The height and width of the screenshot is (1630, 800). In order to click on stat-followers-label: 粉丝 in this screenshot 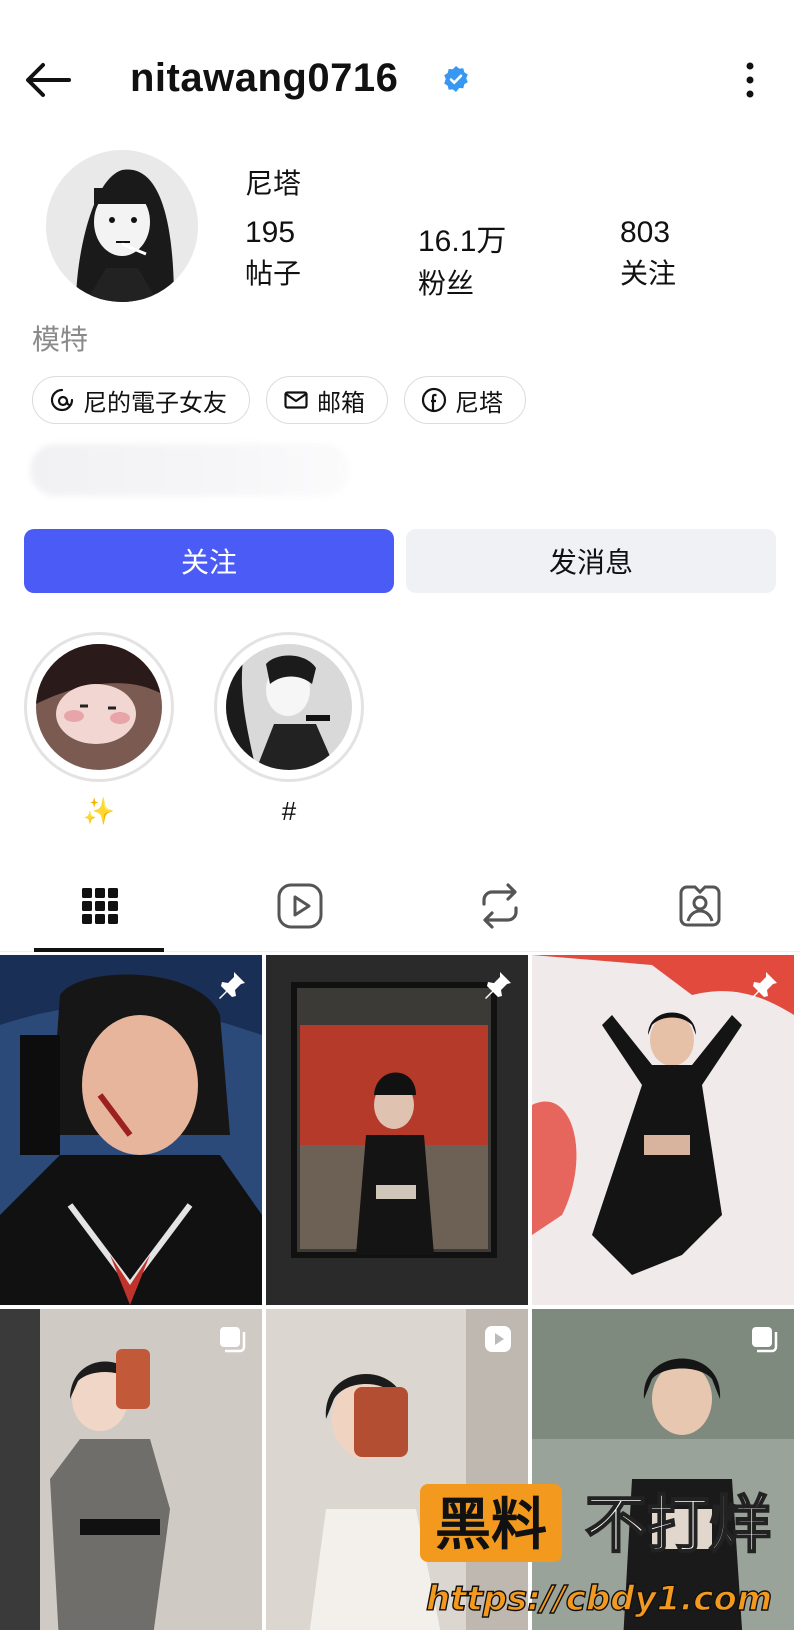, I will do `click(446, 283)`.